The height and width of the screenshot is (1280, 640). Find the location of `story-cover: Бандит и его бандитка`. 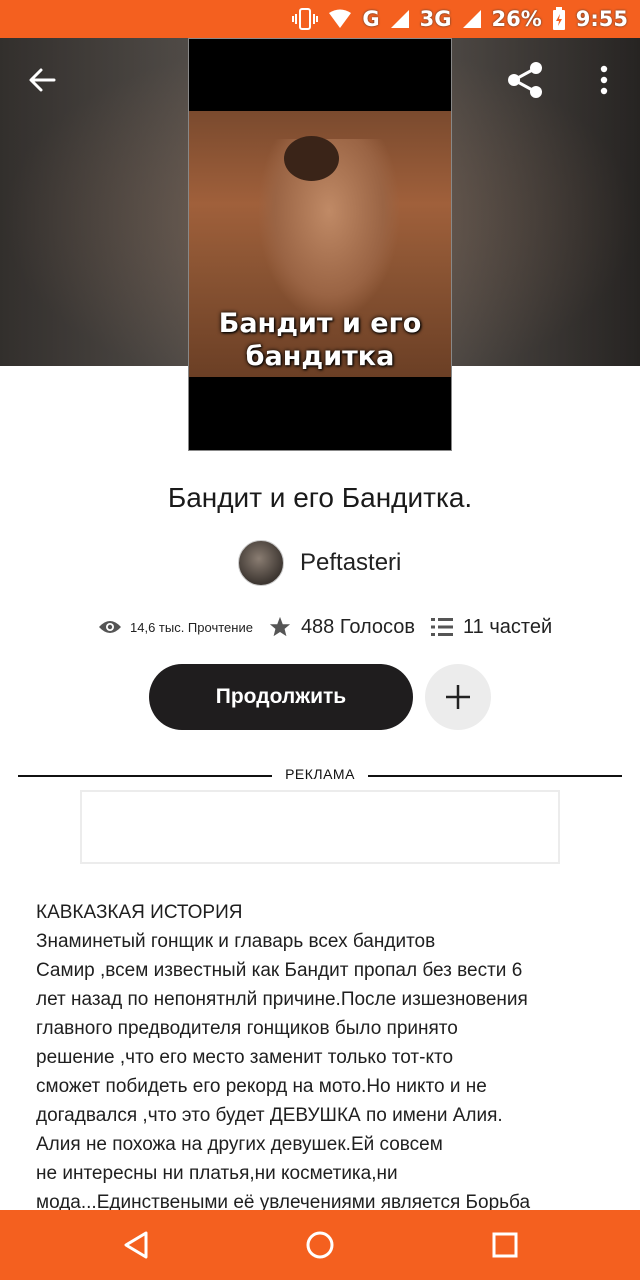

story-cover: Бандит и его бандитка is located at coordinates (320, 244).